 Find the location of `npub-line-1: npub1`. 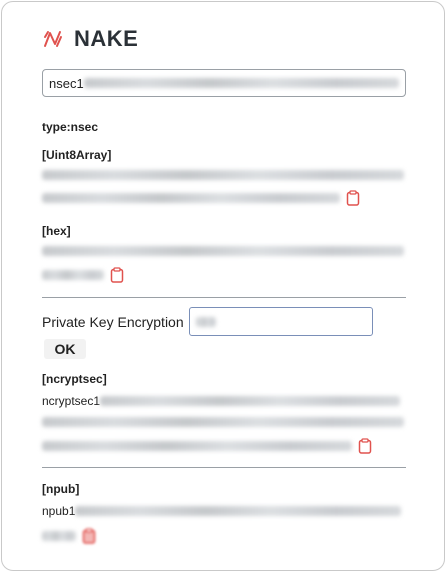

npub-line-1: npub1 is located at coordinates (222, 511).